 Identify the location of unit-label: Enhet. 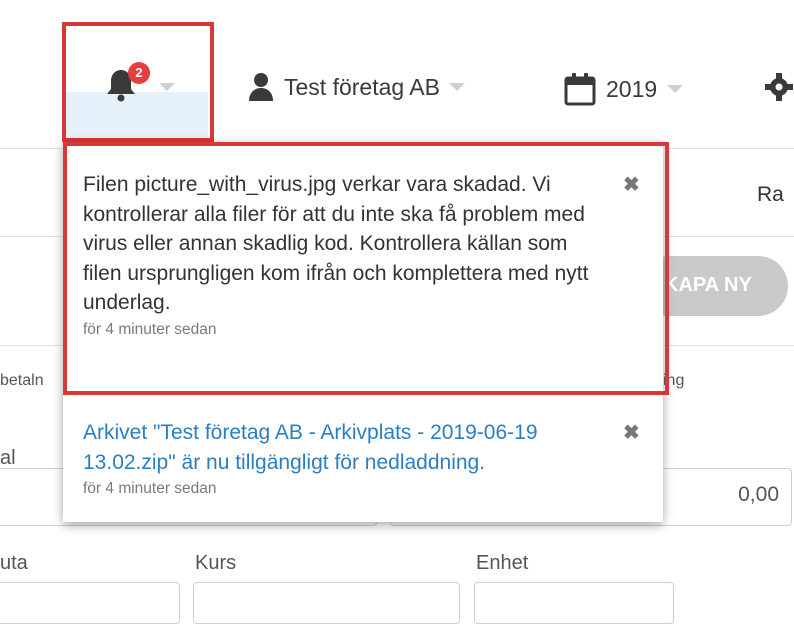
(502, 563).